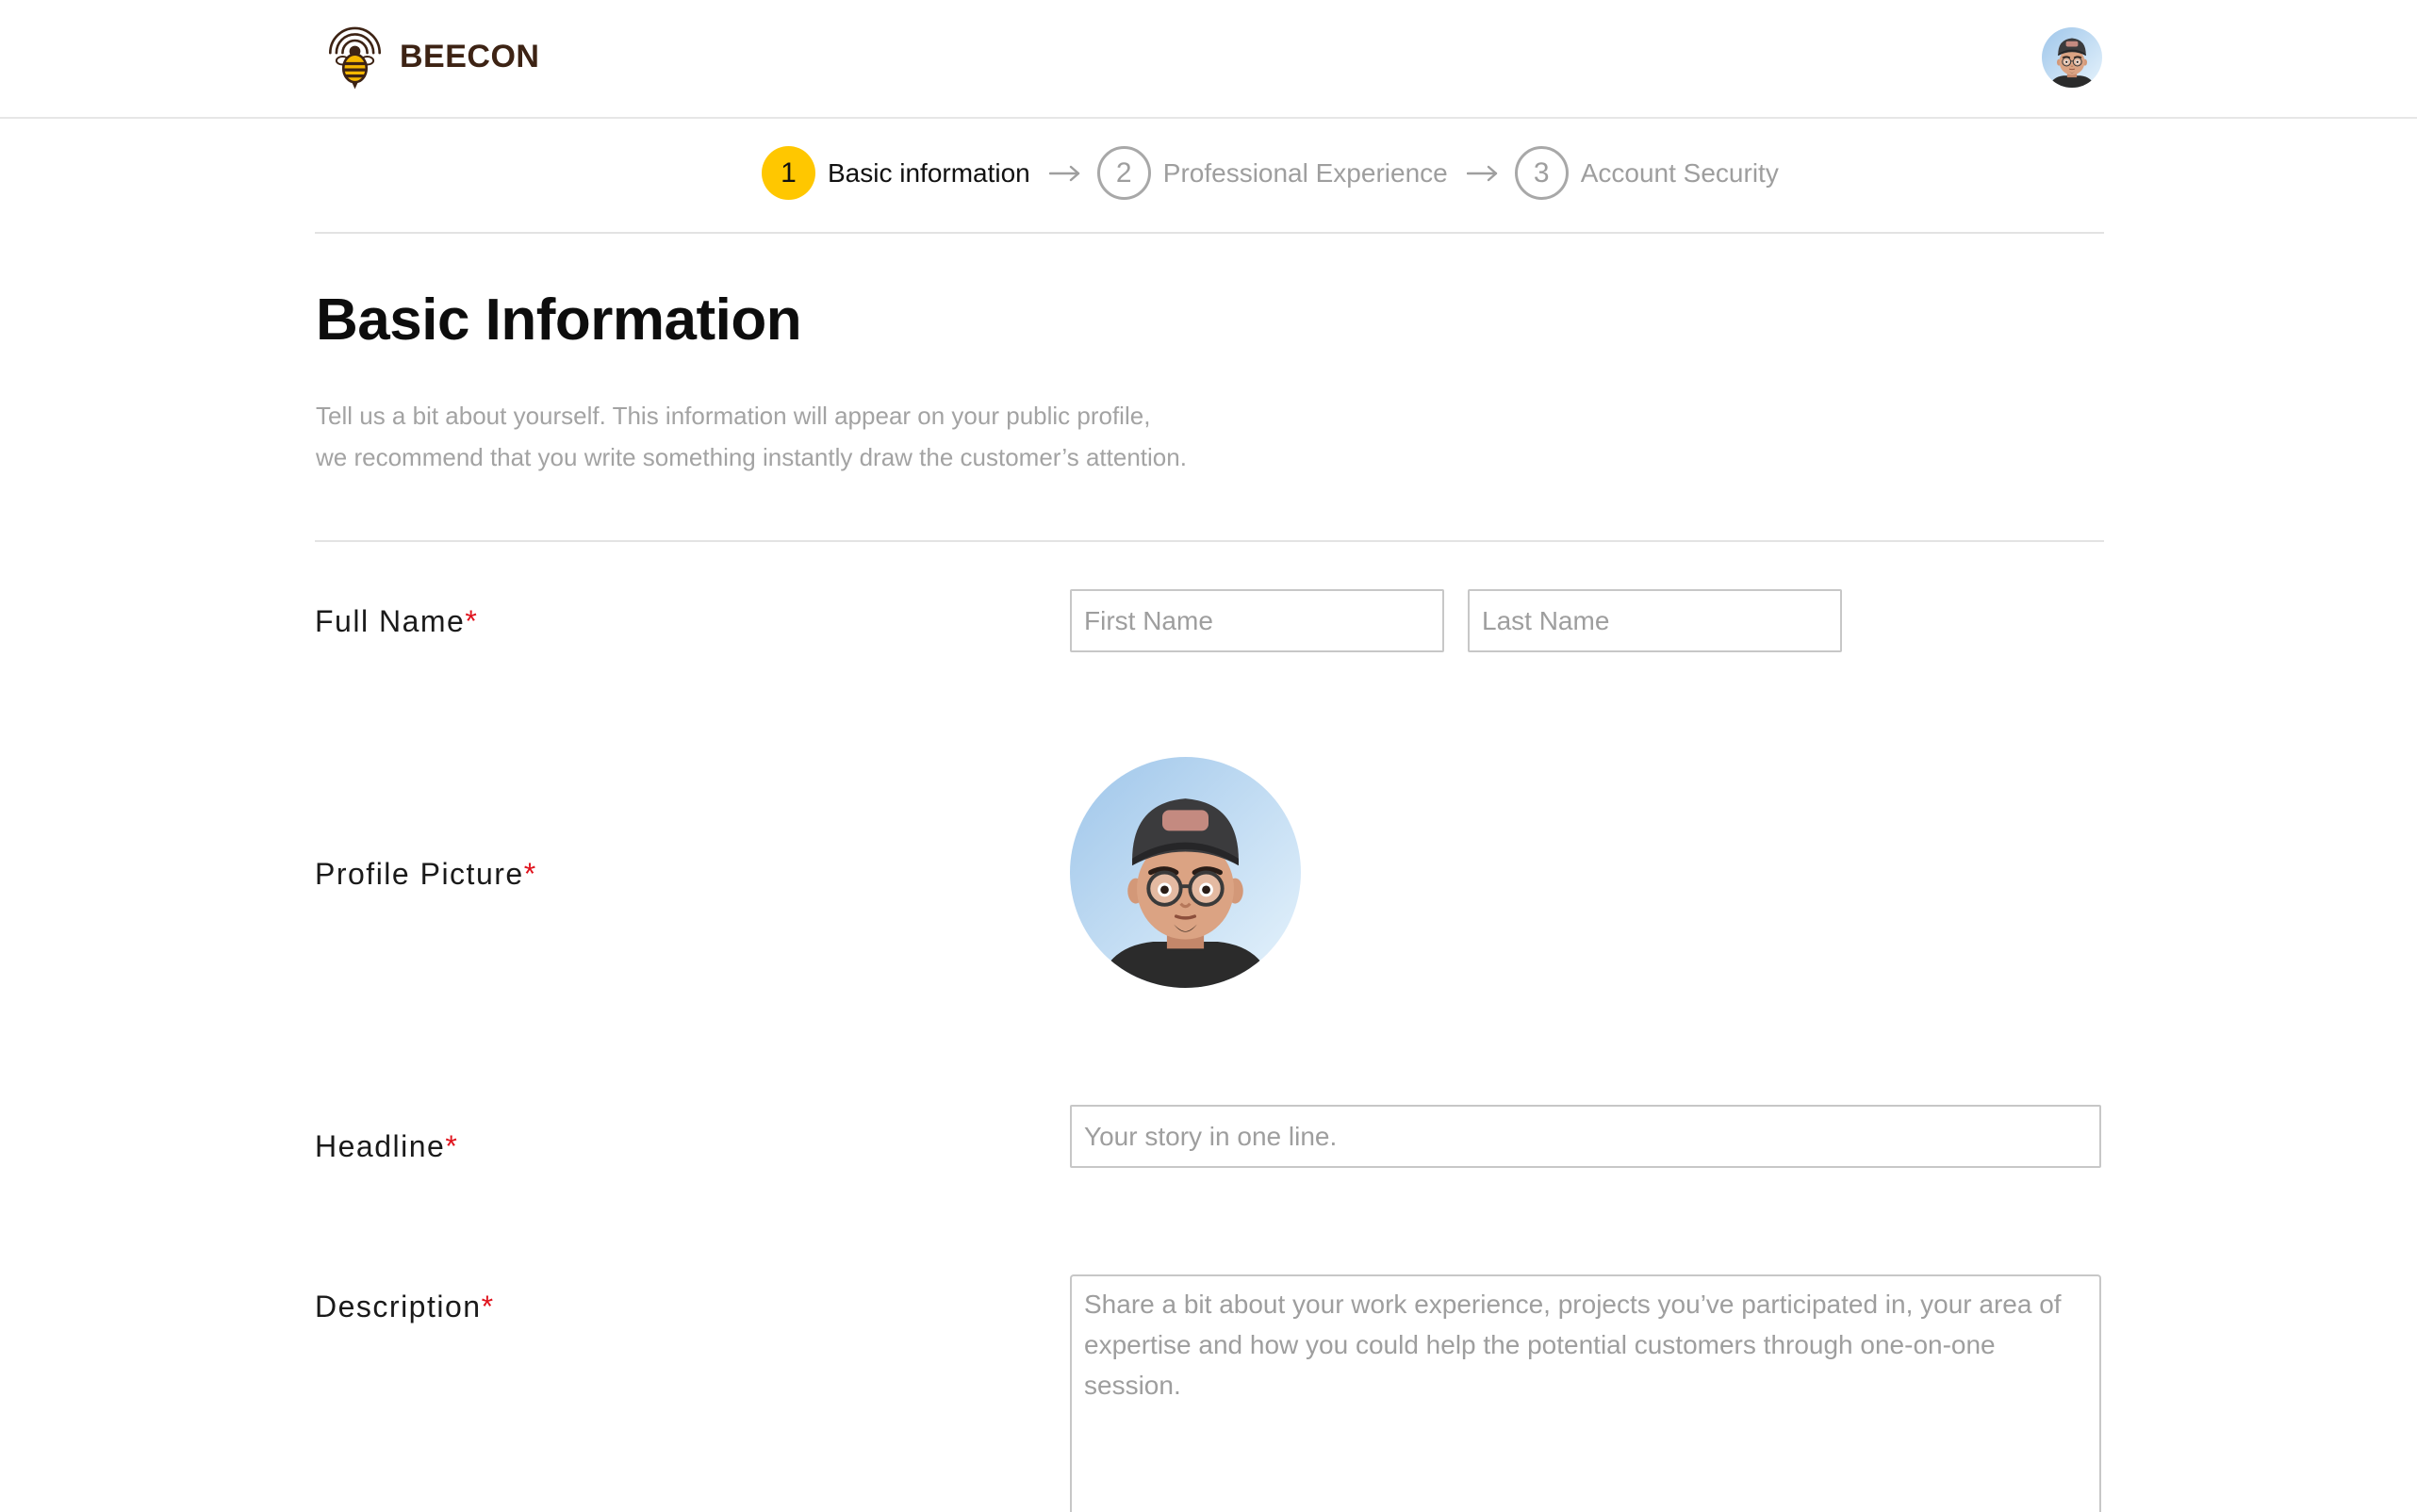 This screenshot has width=2417, height=1512. What do you see at coordinates (398, 1306) in the screenshot?
I see `description-label-text: Description` at bounding box center [398, 1306].